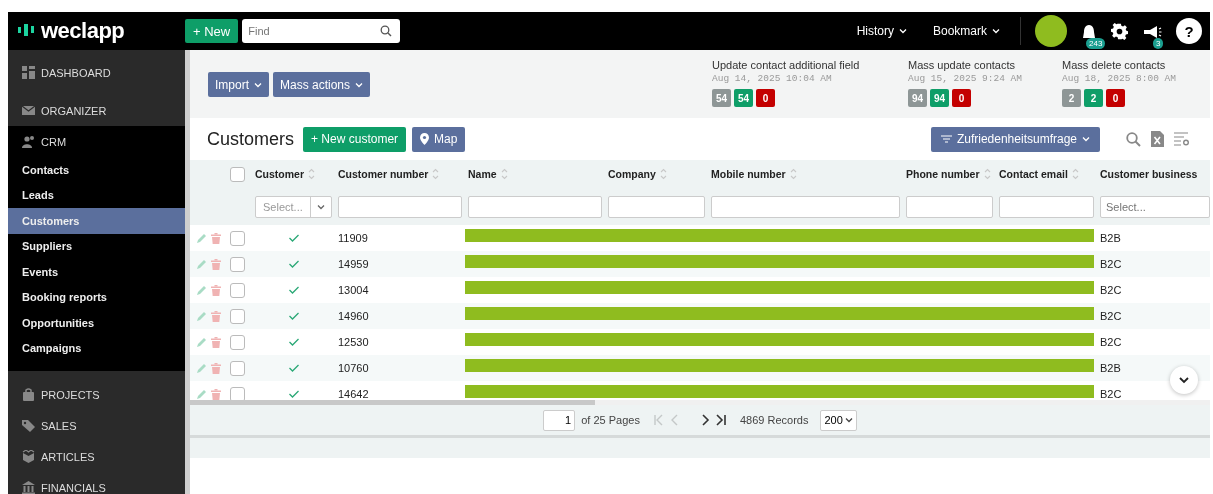  Describe the element at coordinates (946, 139) in the screenshot. I see `filter-icon` at that location.